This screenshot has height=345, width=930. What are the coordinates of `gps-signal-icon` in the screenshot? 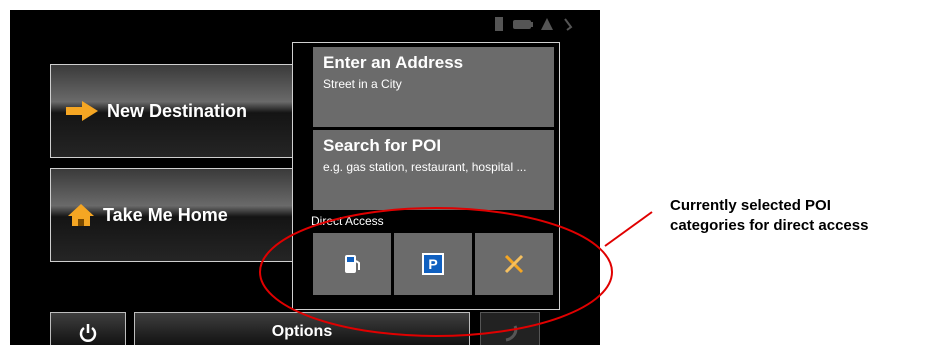 It's located at (547, 24).